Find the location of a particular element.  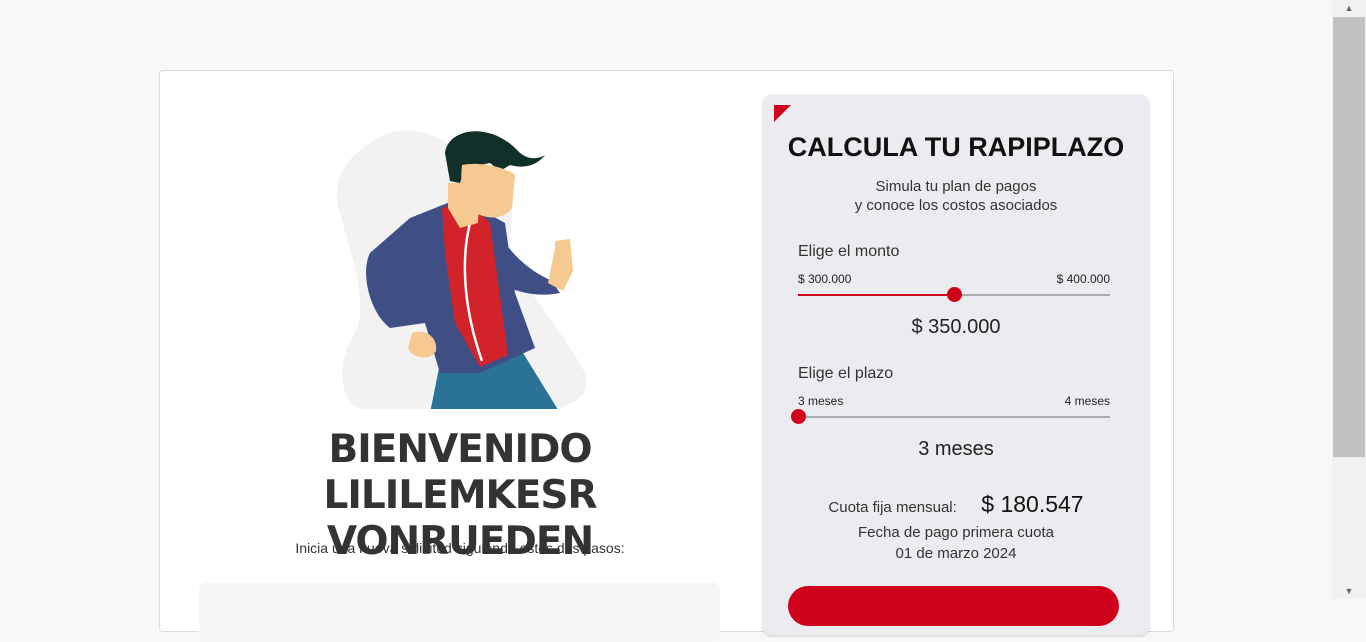

page-scrollbar: ▲ ▼ is located at coordinates (1349, 299).